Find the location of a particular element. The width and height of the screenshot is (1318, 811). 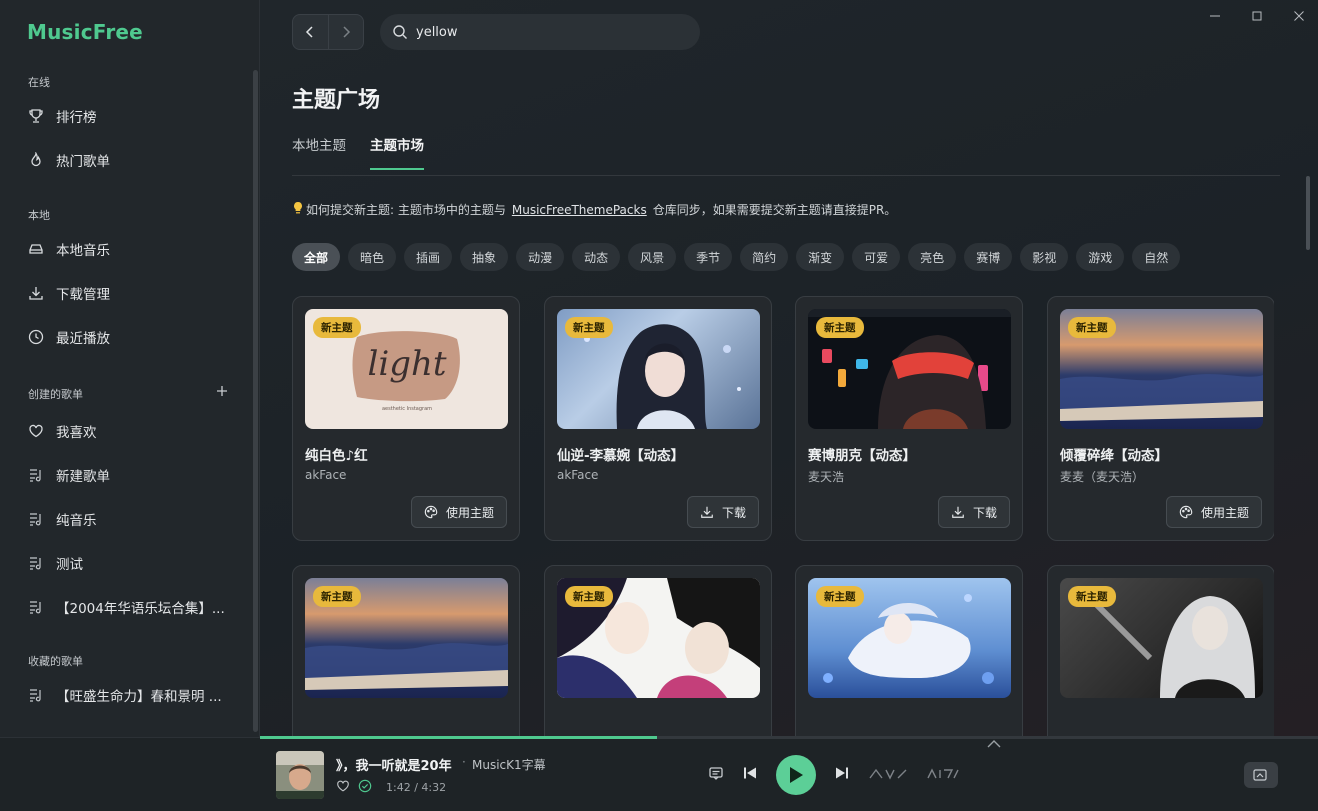

previous-button is located at coordinates (750, 775).